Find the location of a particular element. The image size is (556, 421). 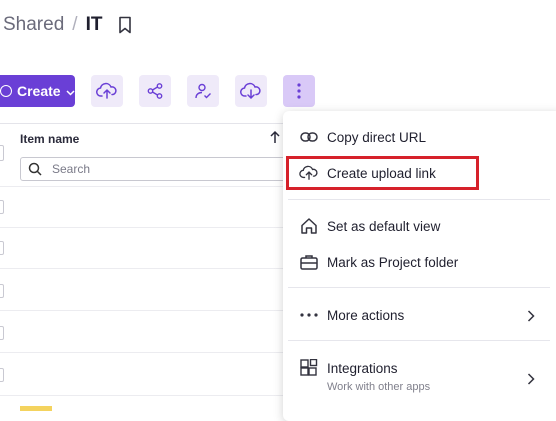

user-check-icon is located at coordinates (203, 91).